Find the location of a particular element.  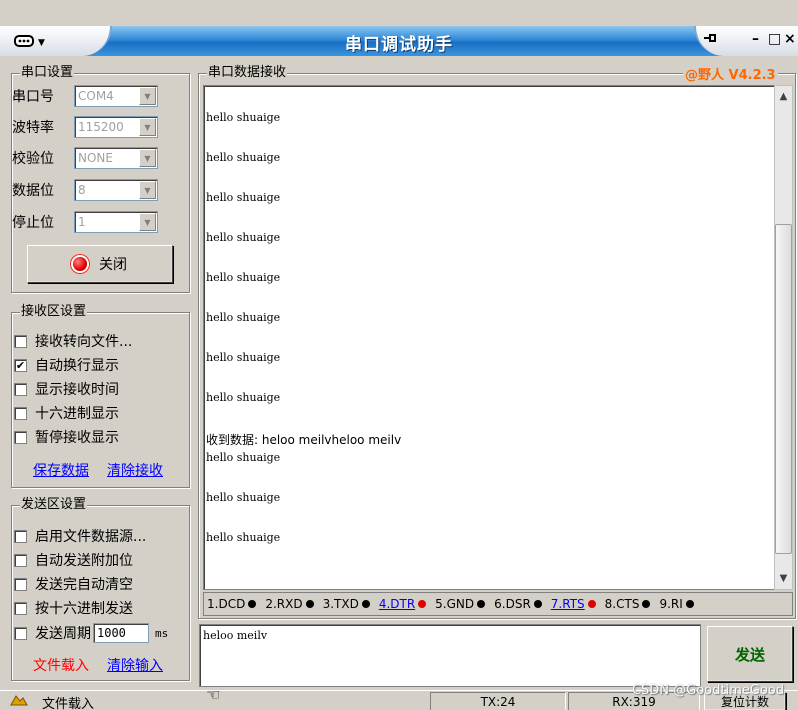

port-number-select: COM4 ▼ is located at coordinates (116, 96).